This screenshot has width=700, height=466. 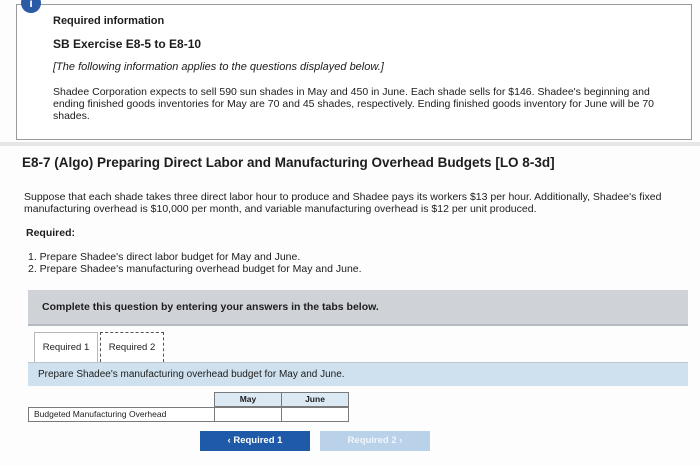 What do you see at coordinates (315, 399) in the screenshot?
I see `column-header-june: June` at bounding box center [315, 399].